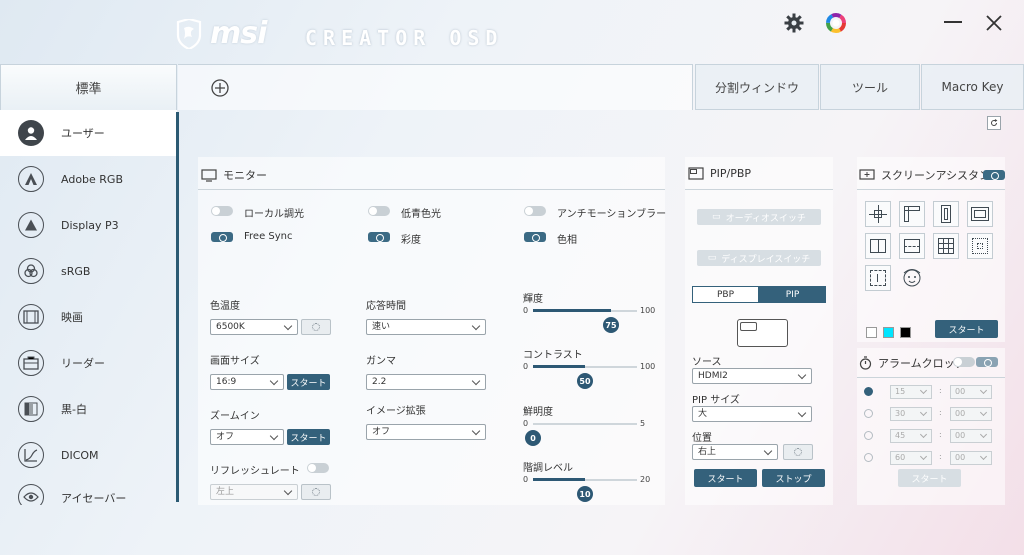 The image size is (1024, 555). I want to click on low-blue-light-toggle, so click(379, 211).